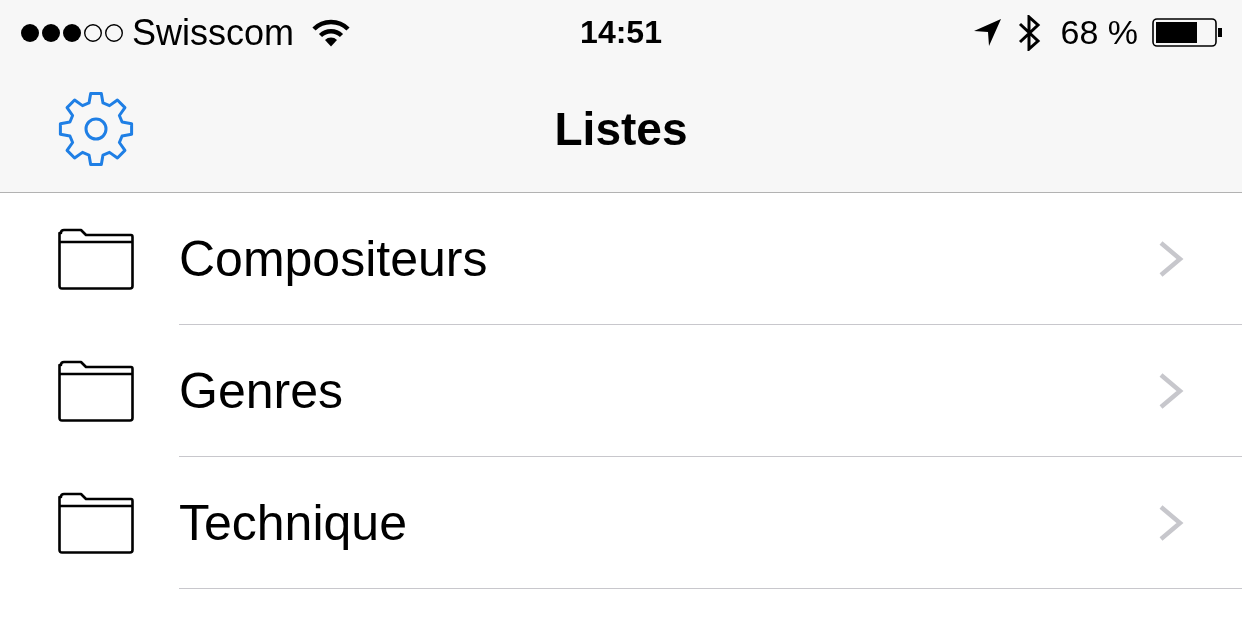  What do you see at coordinates (1187, 32) in the screenshot?
I see `battery-icon` at bounding box center [1187, 32].